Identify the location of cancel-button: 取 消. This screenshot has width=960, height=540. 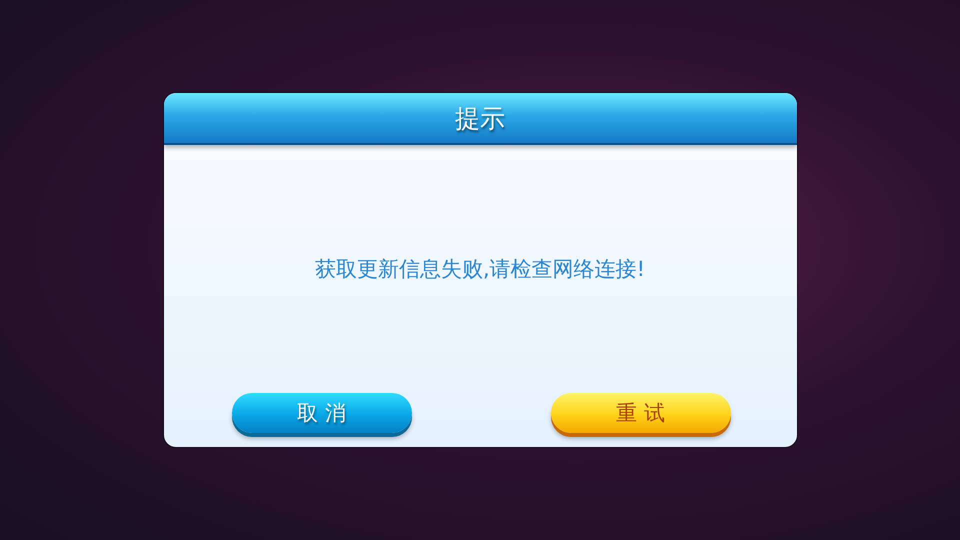
(322, 413).